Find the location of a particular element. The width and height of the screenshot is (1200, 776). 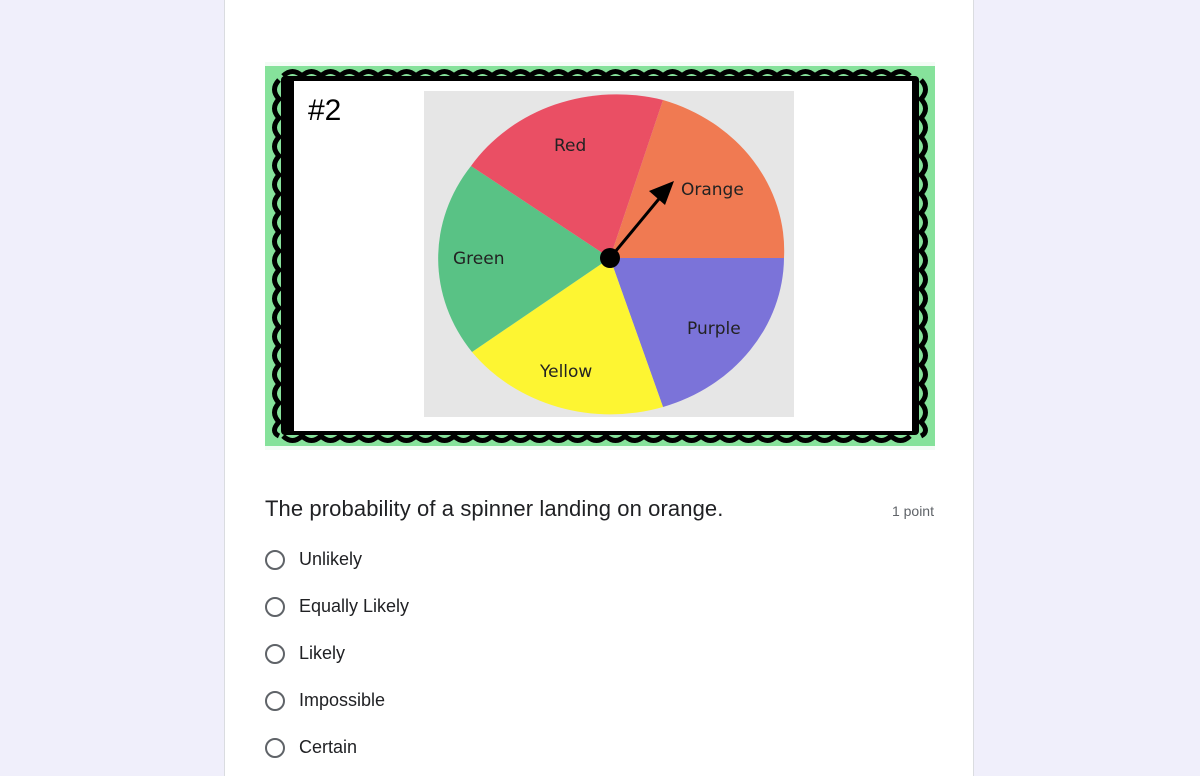

option-unlikely: Unlikely is located at coordinates (337, 559).